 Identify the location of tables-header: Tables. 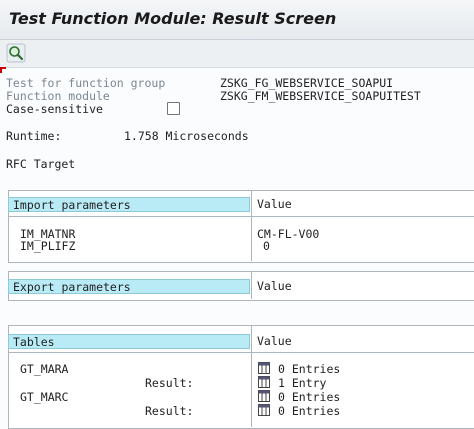
(129, 341).